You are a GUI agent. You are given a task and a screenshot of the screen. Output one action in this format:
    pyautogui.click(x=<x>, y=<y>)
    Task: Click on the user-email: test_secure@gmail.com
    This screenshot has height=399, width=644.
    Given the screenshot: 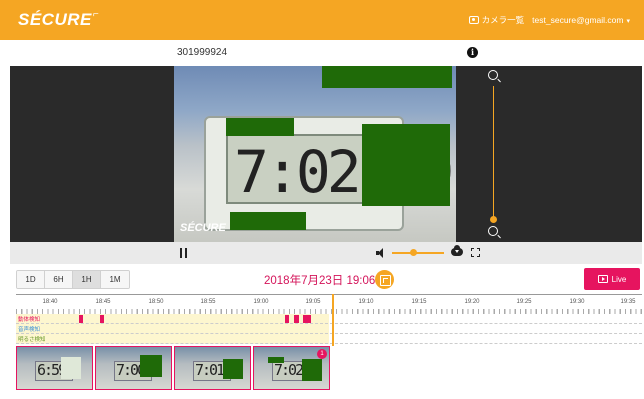 What is the action you would take?
    pyautogui.click(x=578, y=20)
    